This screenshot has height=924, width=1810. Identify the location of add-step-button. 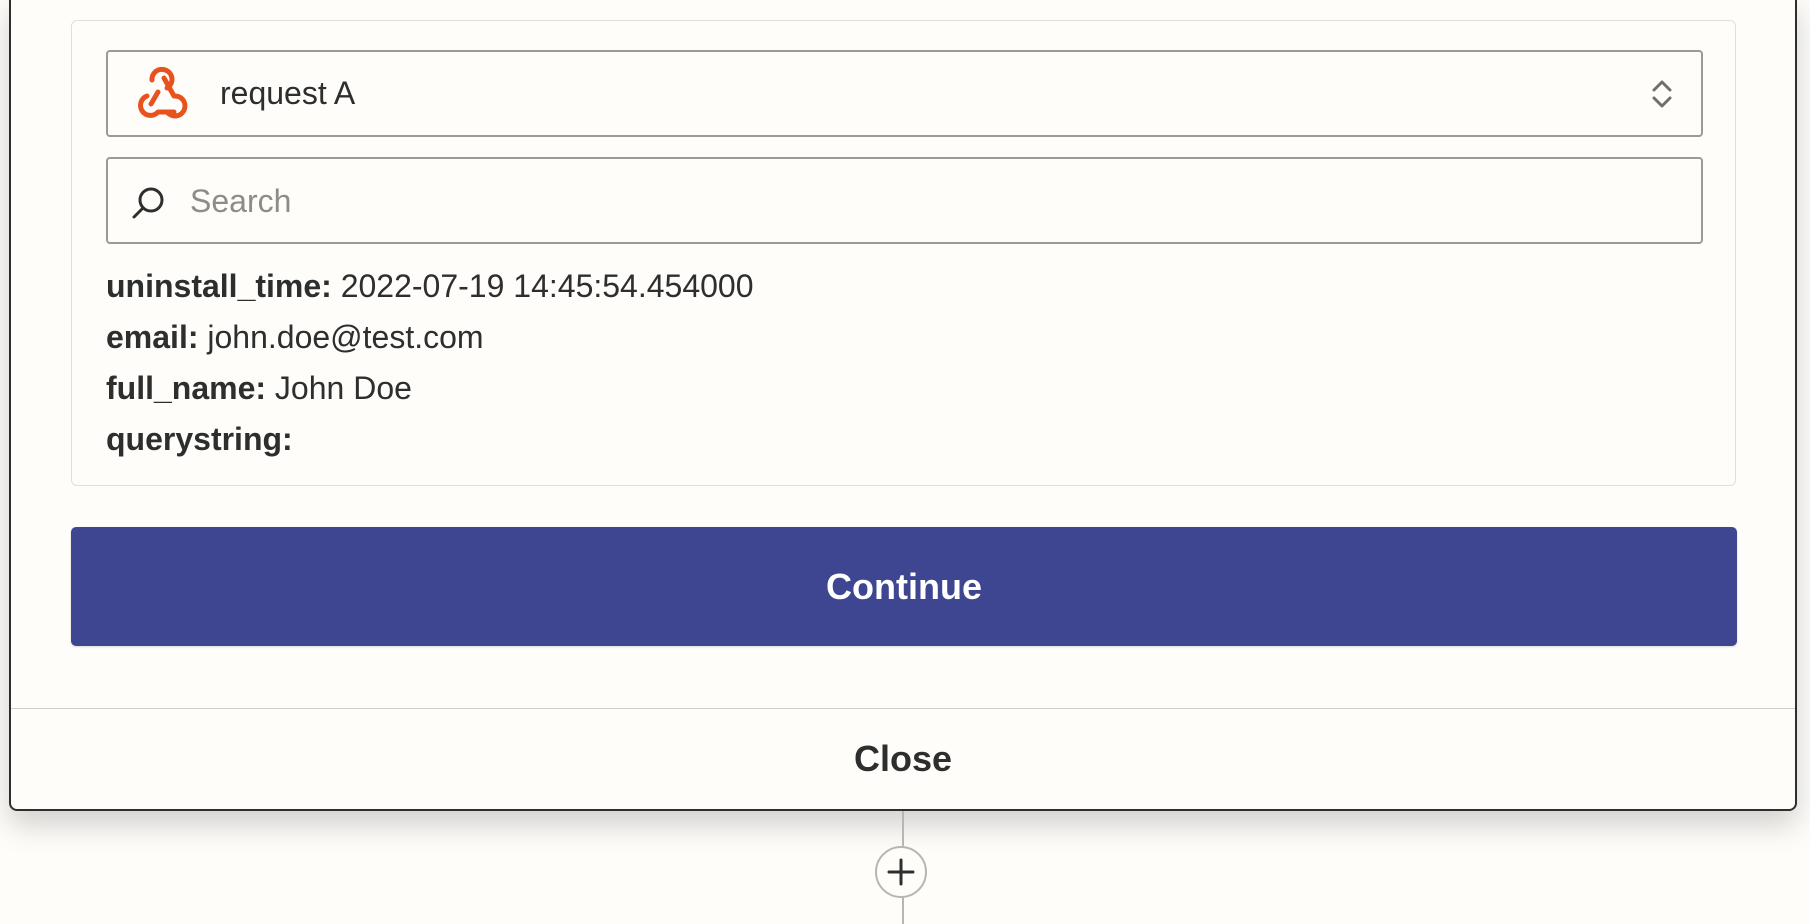
(901, 872).